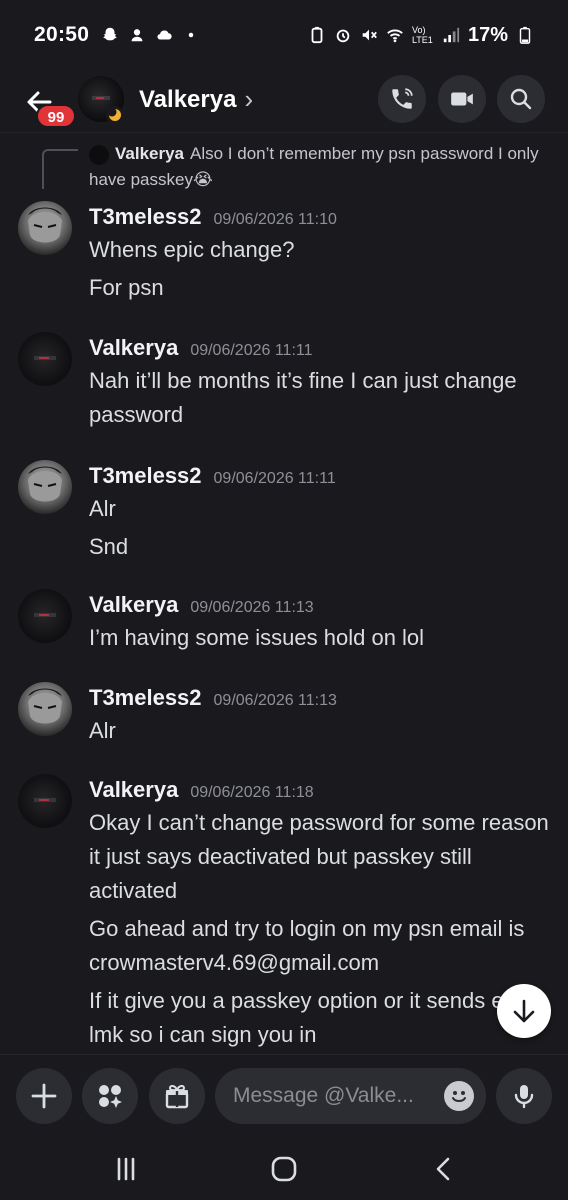 The image size is (568, 1200). Describe the element at coordinates (395, 36) in the screenshot. I see `wifi-icon` at that location.